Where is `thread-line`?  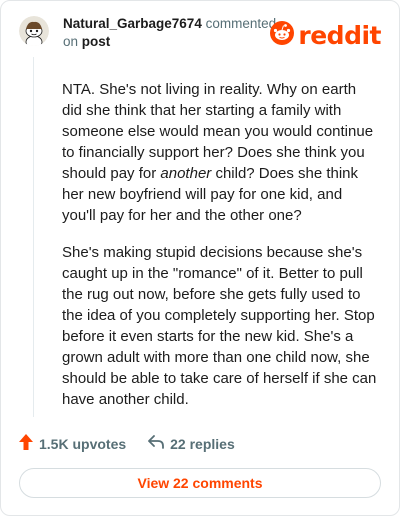
thread-line is located at coordinates (33, 237).